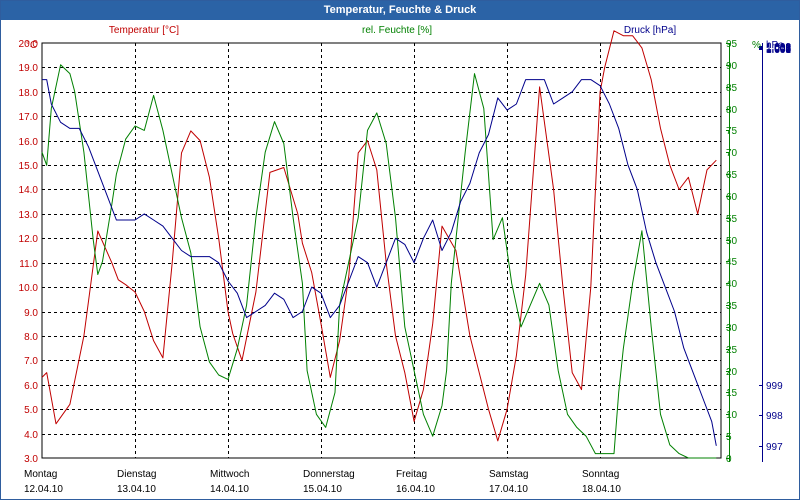 This screenshot has width=800, height=500. What do you see at coordinates (732, 306) in the screenshot?
I see `humidity-tick-label: 35` at bounding box center [732, 306].